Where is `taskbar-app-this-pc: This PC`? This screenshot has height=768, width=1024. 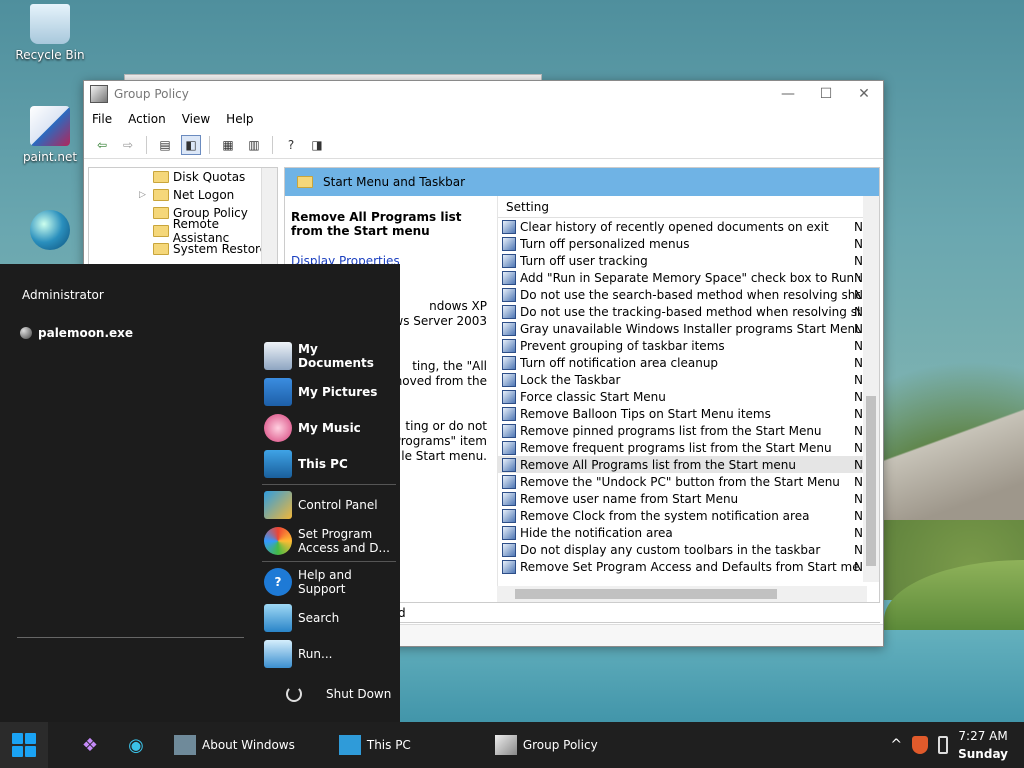 taskbar-app-this-pc: This PC is located at coordinates (375, 745).